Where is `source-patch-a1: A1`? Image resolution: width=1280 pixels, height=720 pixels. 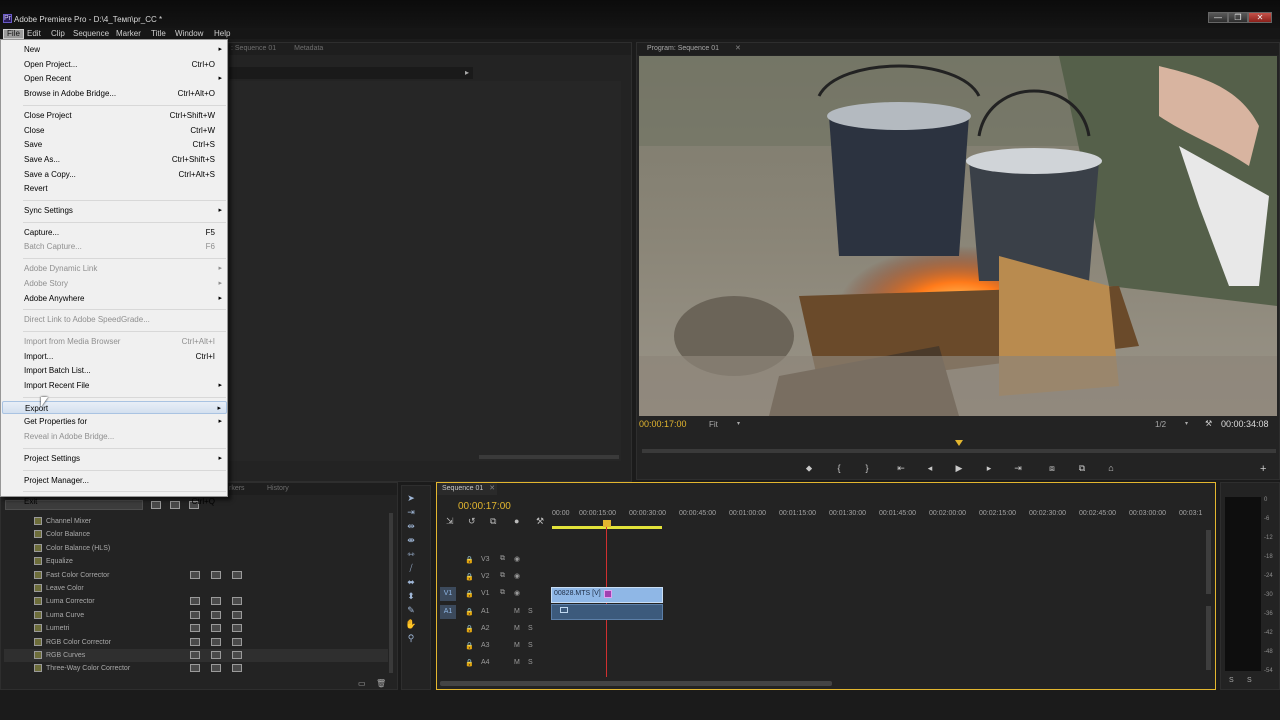 source-patch-a1: A1 is located at coordinates (448, 612).